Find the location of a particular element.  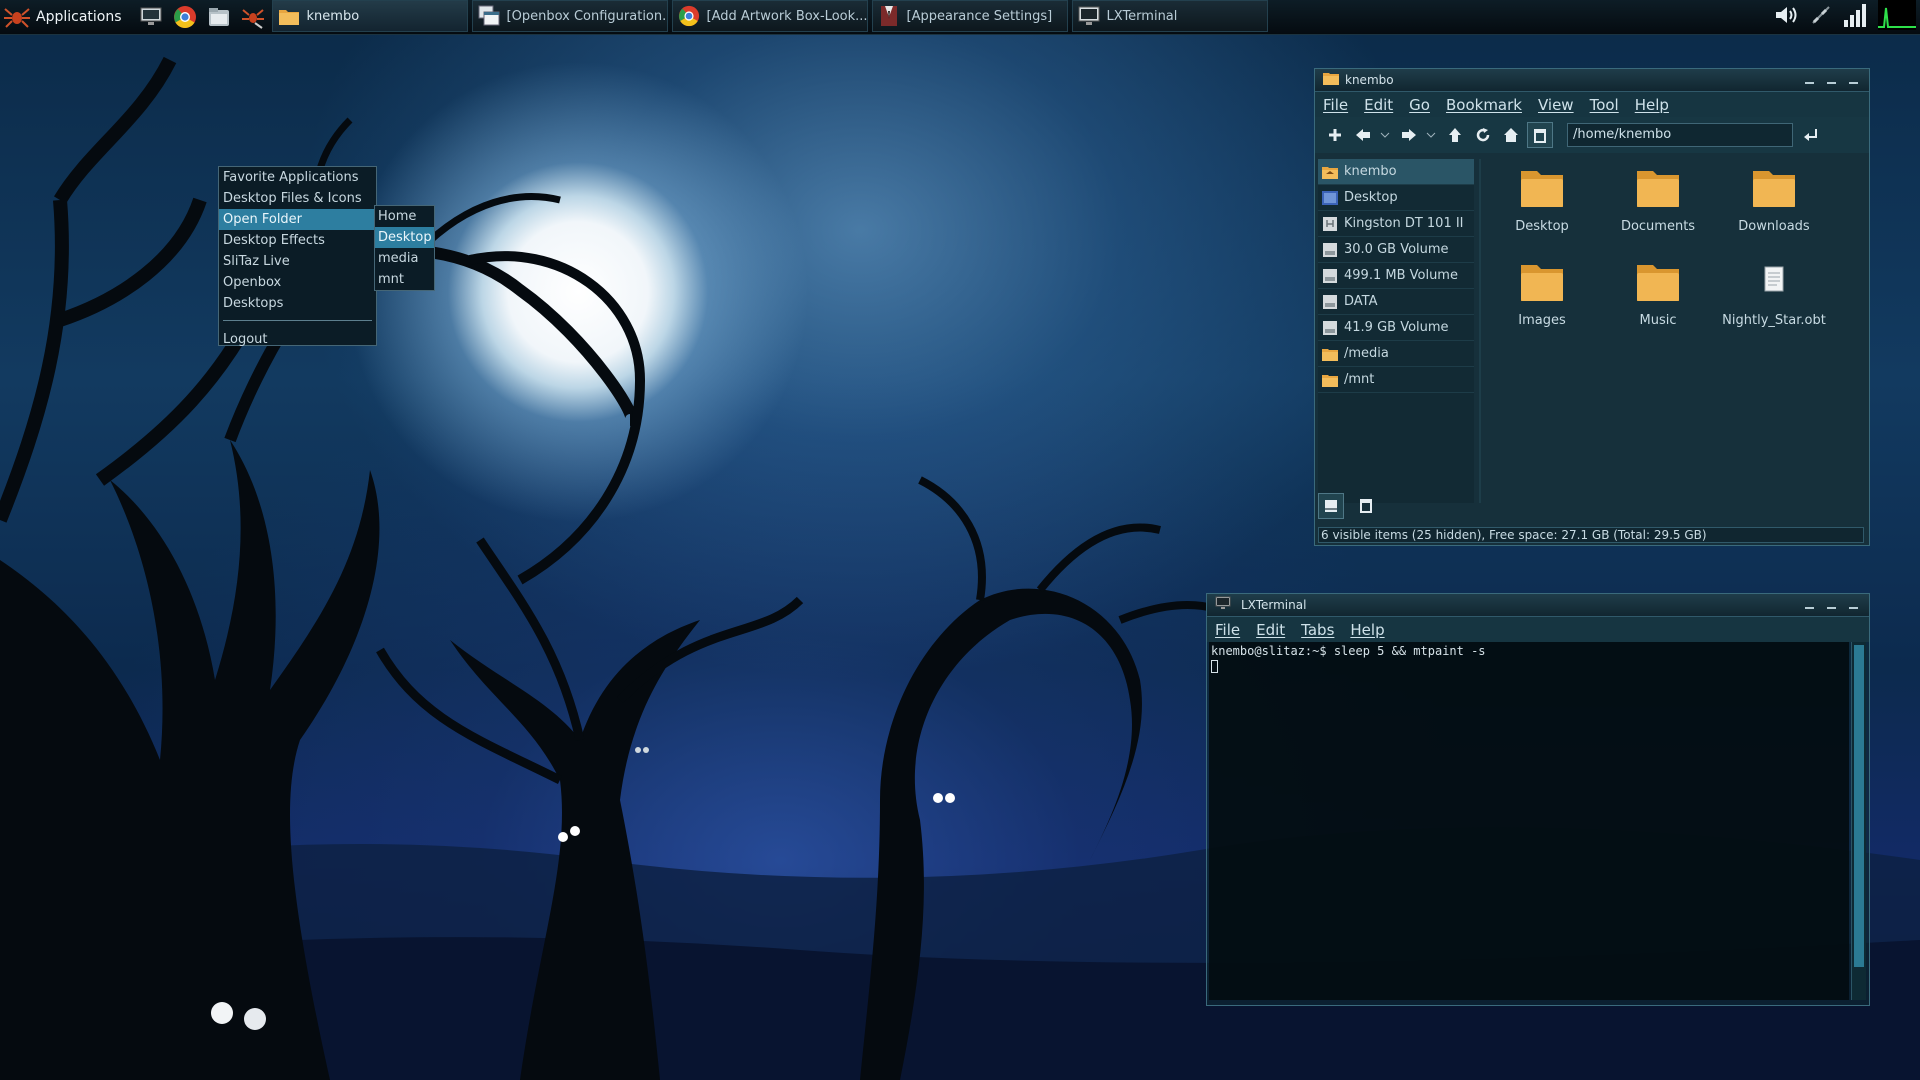

applications-menu-button: Applications is located at coordinates (65, 17).